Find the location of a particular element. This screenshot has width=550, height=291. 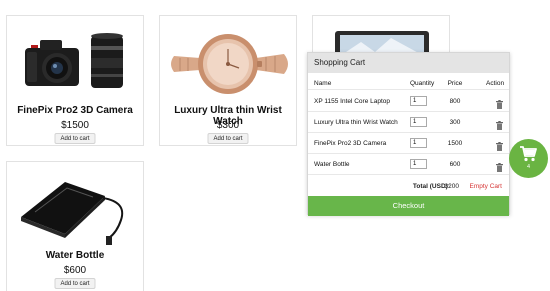

cart-item-name: XP 1155 Intel Core Laptop is located at coordinates (352, 101).